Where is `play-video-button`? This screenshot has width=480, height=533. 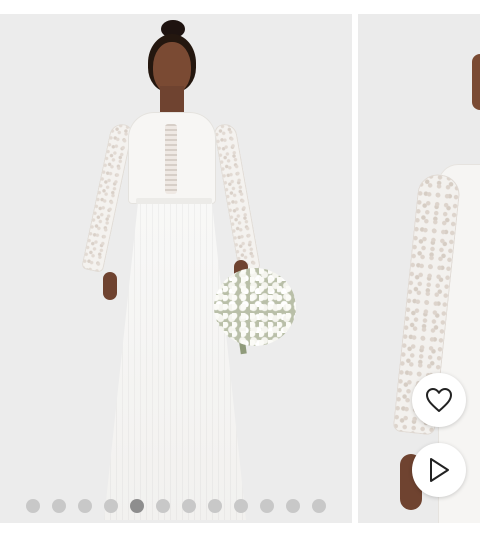
play-video-button is located at coordinates (439, 470).